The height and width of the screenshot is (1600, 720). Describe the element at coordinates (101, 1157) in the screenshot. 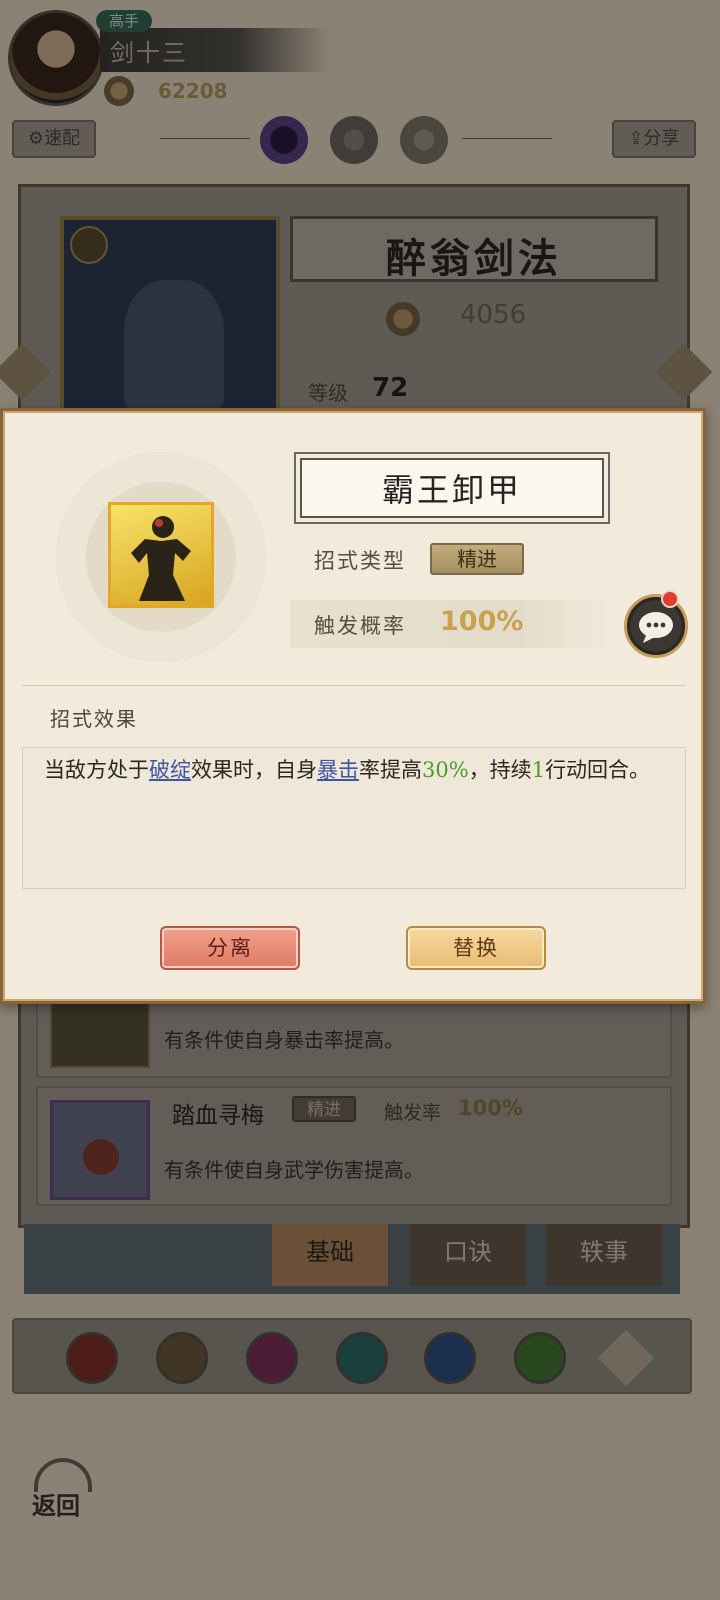

I see `plum-blossom-icon` at that location.